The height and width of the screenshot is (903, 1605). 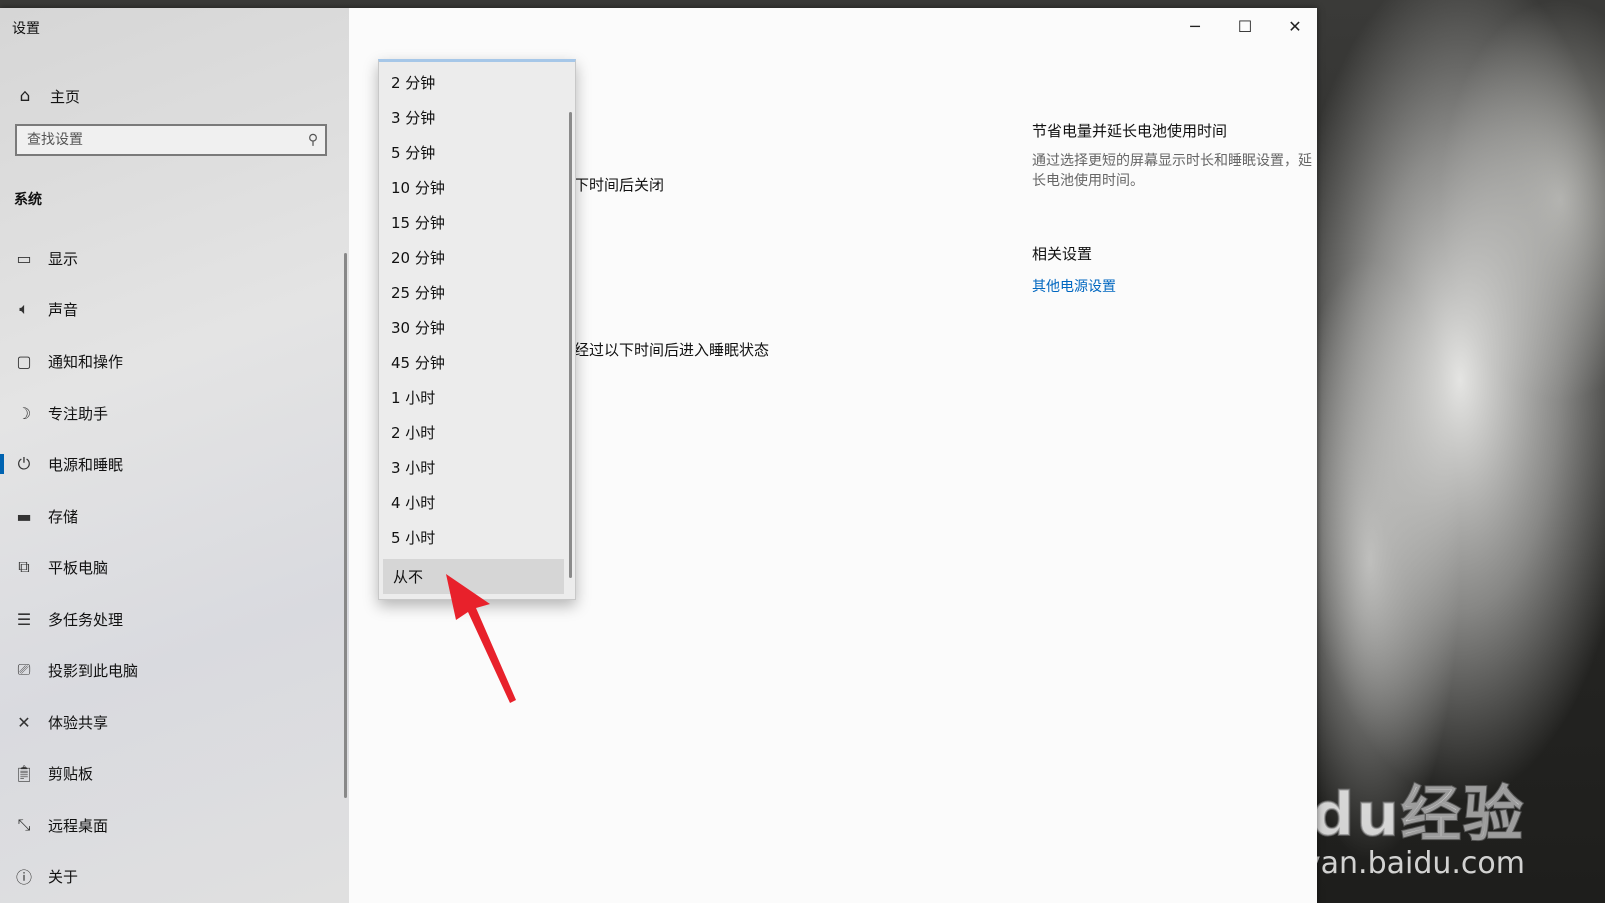 What do you see at coordinates (24, 308) in the screenshot?
I see `sound-icon: 🔈︎` at bounding box center [24, 308].